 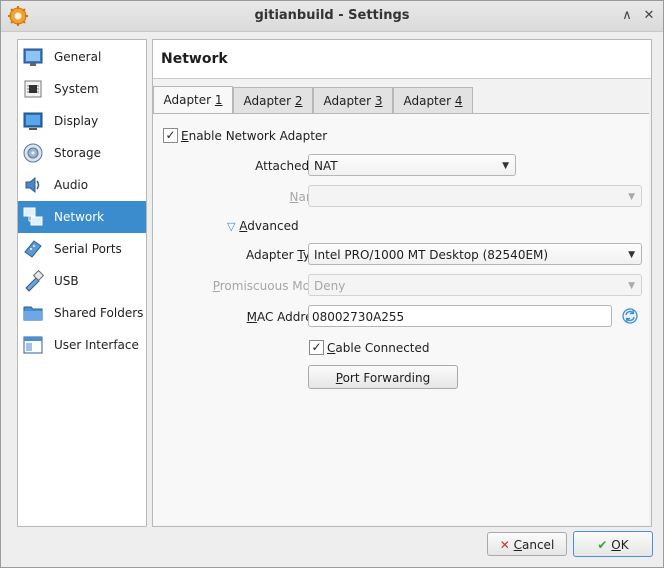 What do you see at coordinates (431, 255) in the screenshot?
I see `select-value: Intel PRO/1000 MT Desktop (82540EM)` at bounding box center [431, 255].